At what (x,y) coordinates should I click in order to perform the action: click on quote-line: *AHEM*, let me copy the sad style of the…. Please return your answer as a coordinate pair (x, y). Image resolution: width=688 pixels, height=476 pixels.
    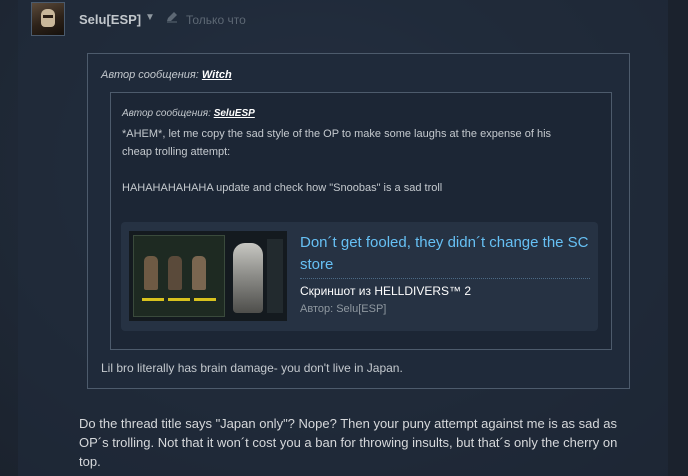
    Looking at the image, I should click on (337, 134).